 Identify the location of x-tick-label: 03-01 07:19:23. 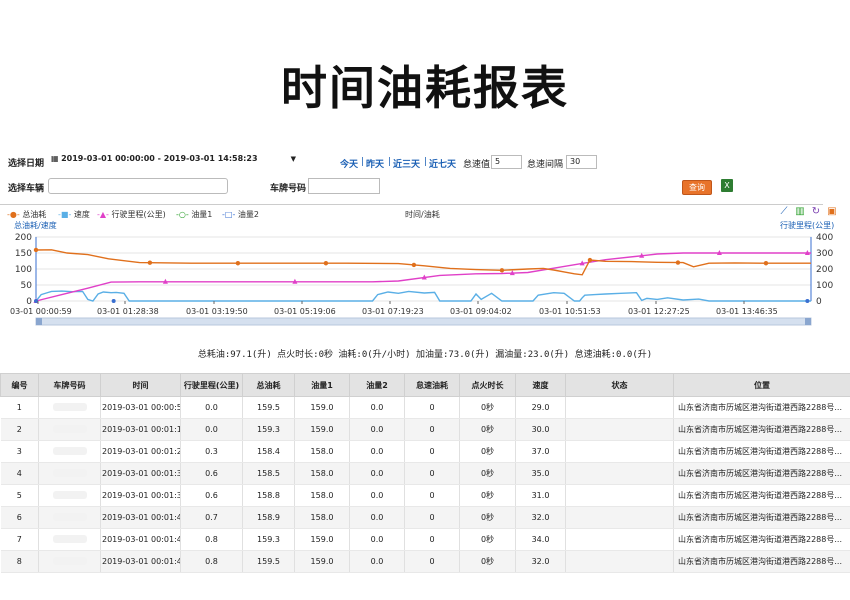
(393, 311).